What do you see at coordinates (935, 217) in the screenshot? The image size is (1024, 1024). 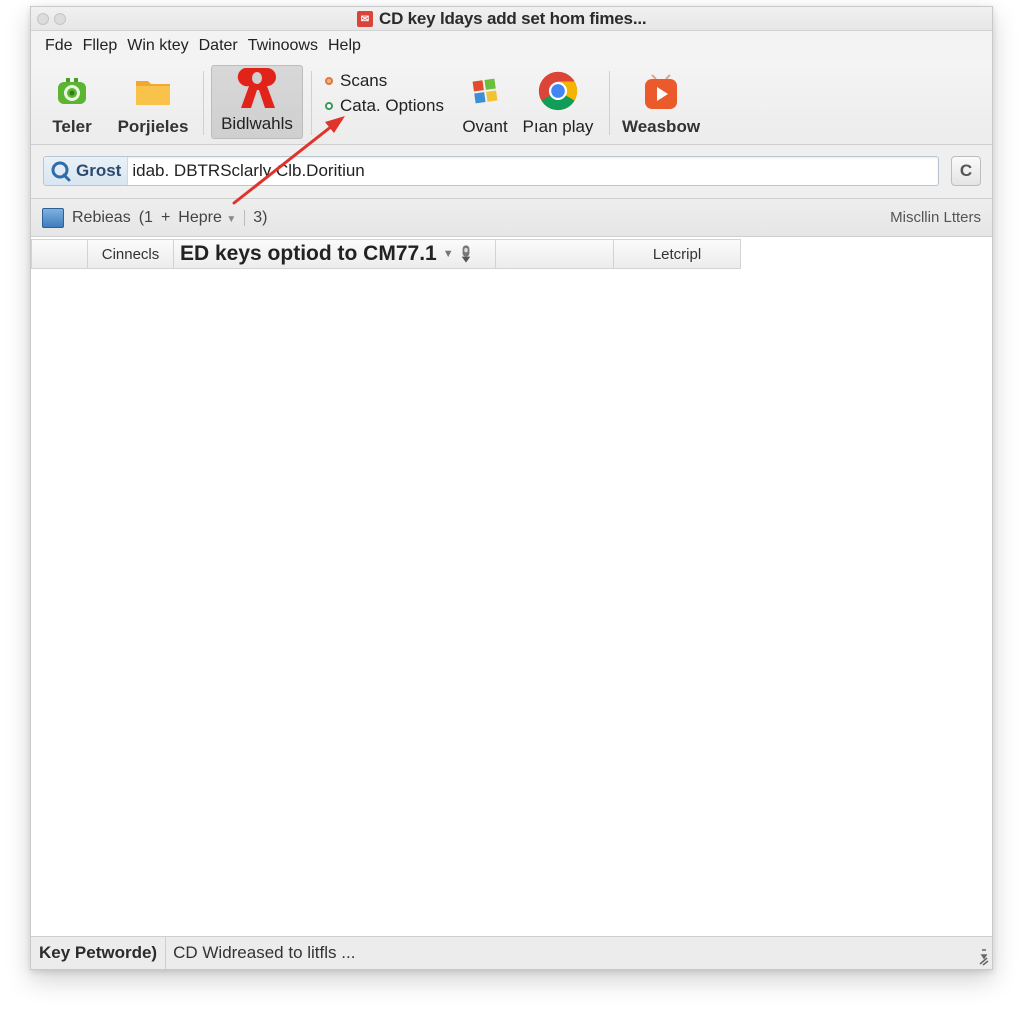 I see `miscllin-ltters-link: Miscllin Ltters` at bounding box center [935, 217].